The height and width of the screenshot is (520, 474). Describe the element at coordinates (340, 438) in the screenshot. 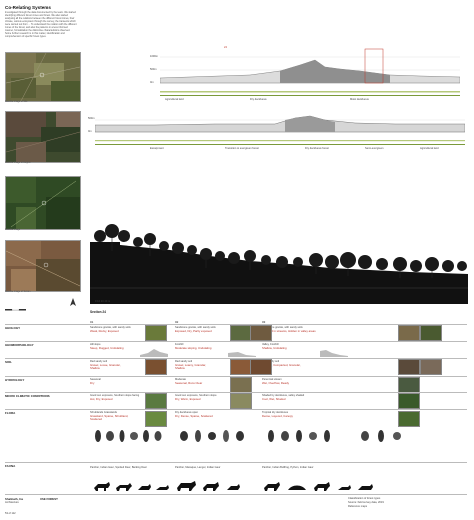

I see `leaf-illustrations-col3` at that location.